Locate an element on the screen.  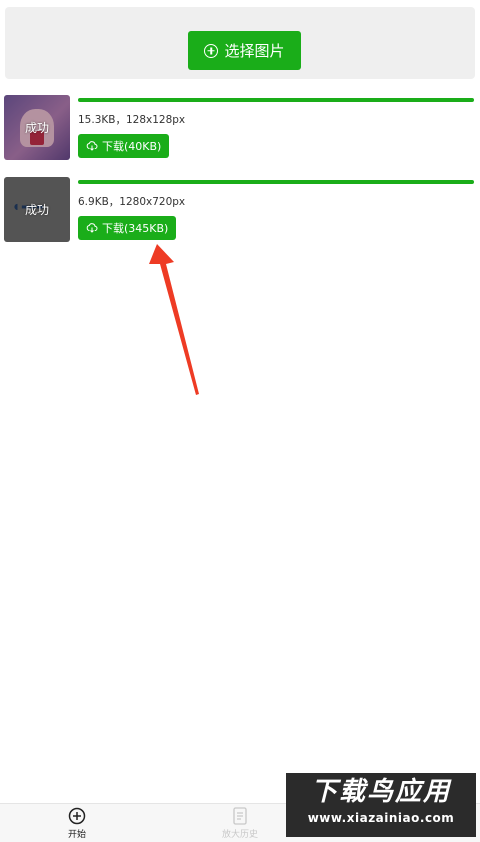
watermark-title: 下载鸟应用 is located at coordinates (380, 792).